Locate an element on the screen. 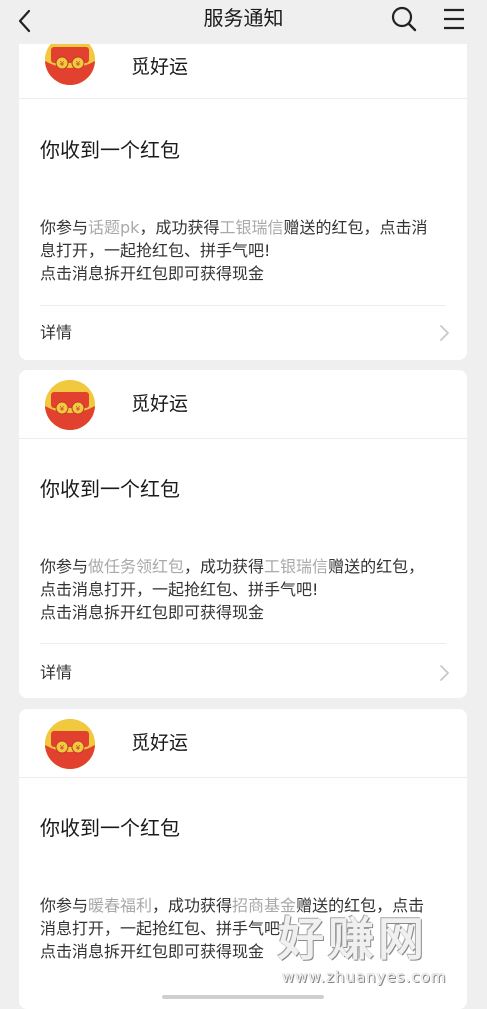  sponsor-highlight: 招商基金 is located at coordinates (264, 905).